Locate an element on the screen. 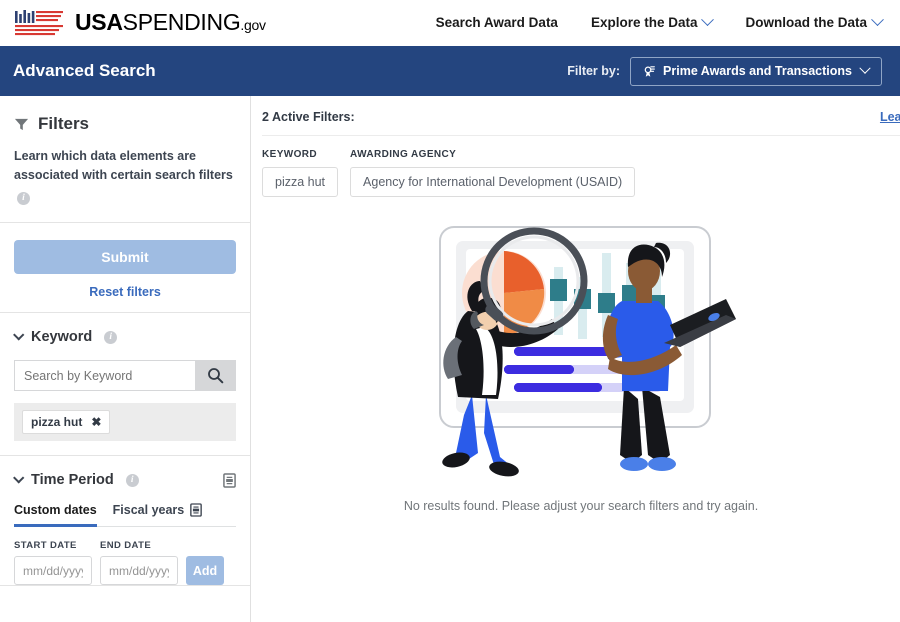  tab-fiscal-years: Fiscal years is located at coordinates (158, 515).